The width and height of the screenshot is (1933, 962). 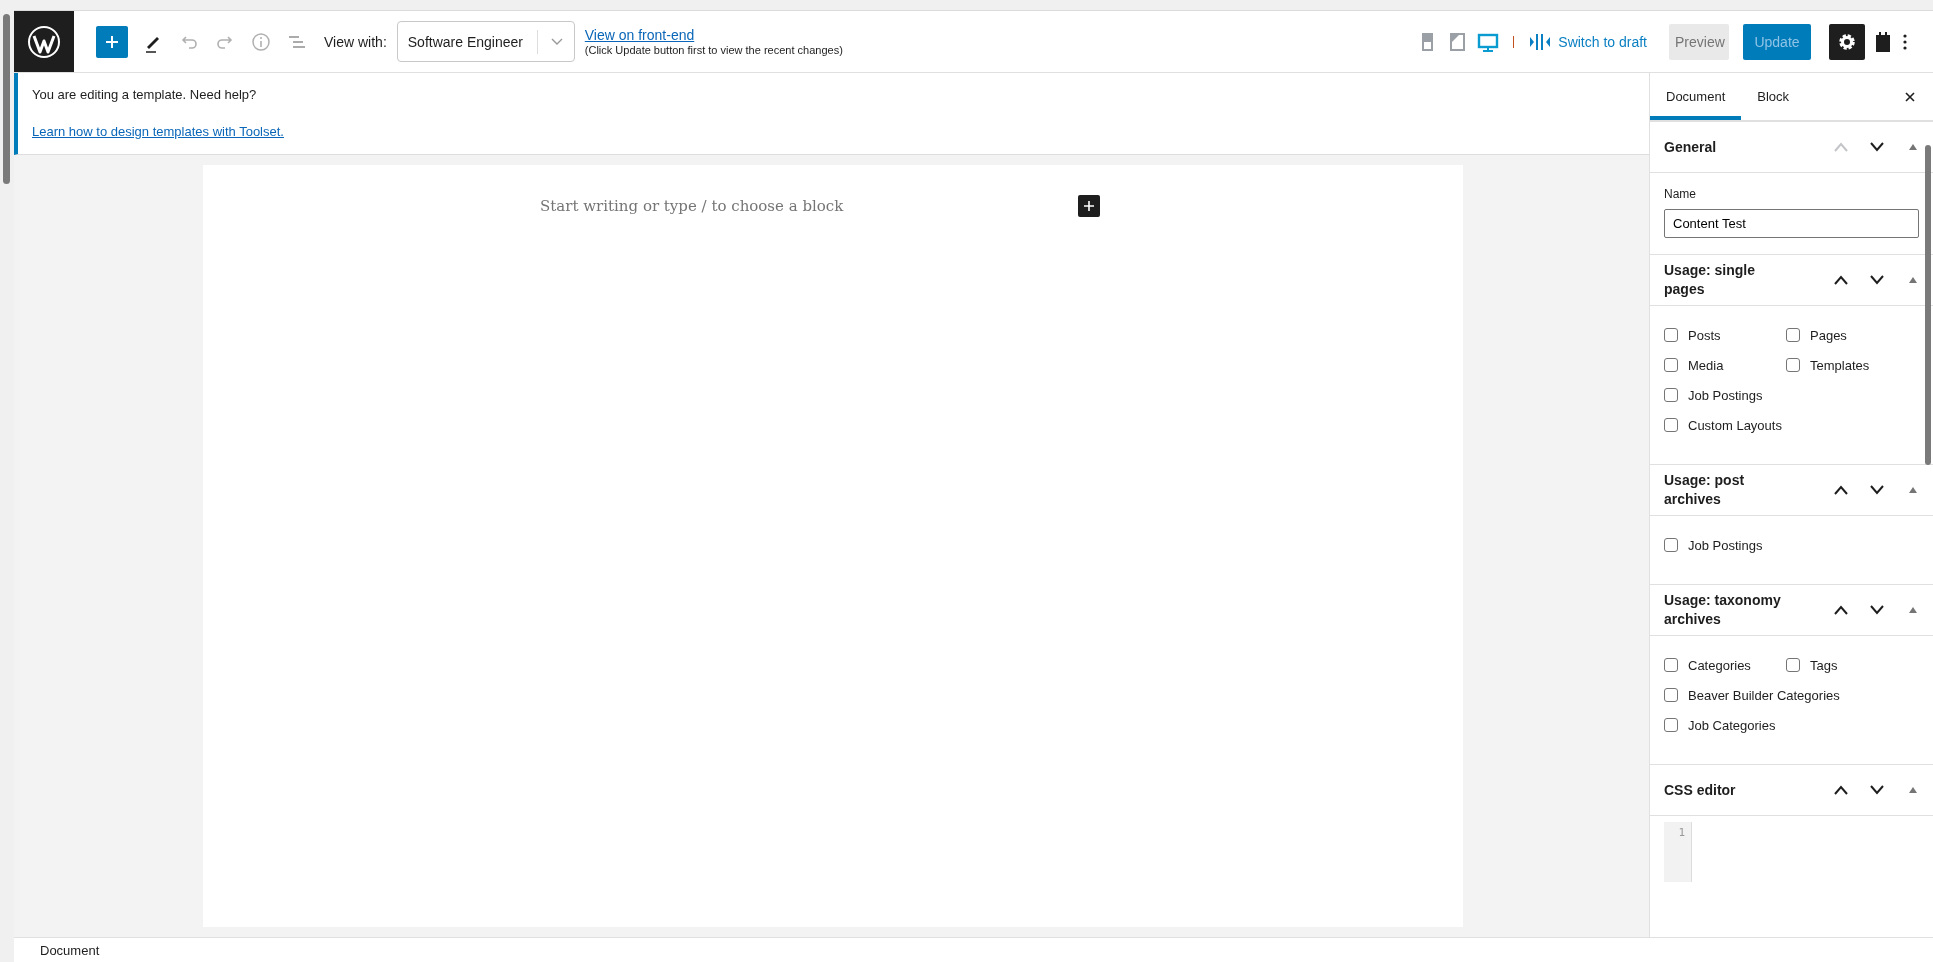 What do you see at coordinates (1699, 41) in the screenshot?
I see `preview-button: Preview` at bounding box center [1699, 41].